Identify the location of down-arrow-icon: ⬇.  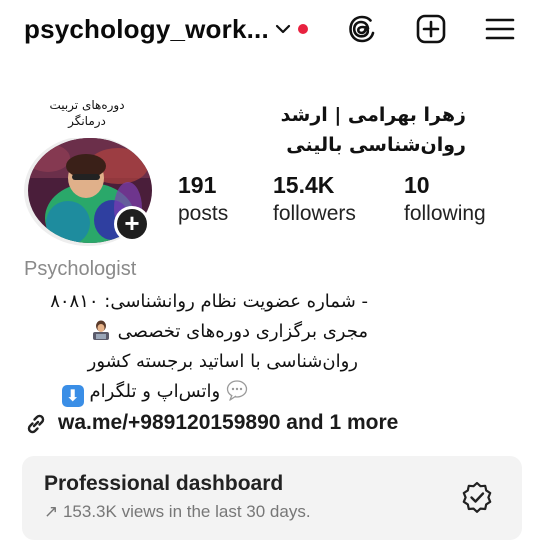
(72, 396).